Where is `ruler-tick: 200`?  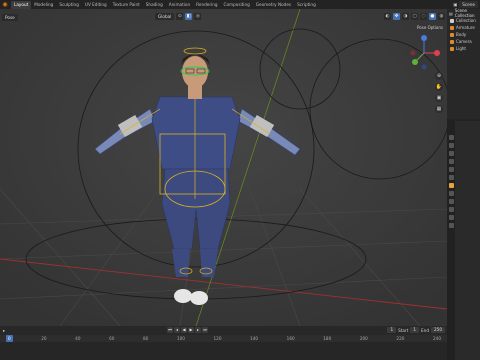 ruler-tick: 200 is located at coordinates (363, 338).